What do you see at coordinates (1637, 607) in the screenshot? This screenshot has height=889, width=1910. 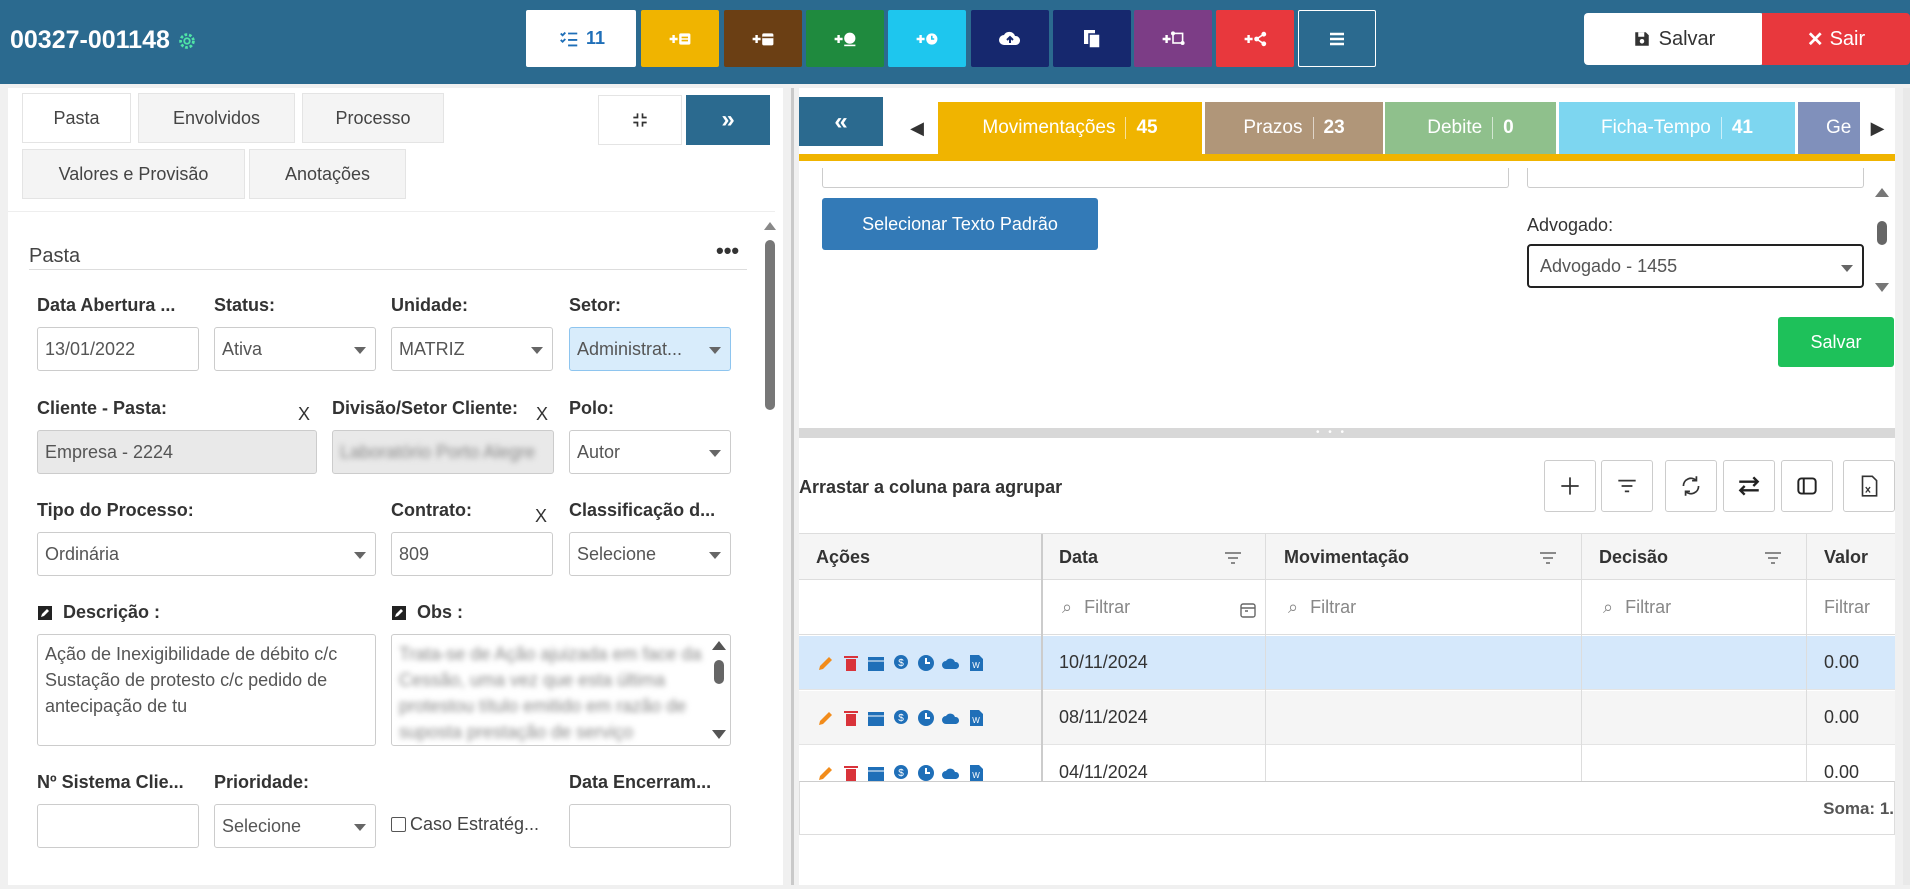 I see `filter-decisao: ⌕ Filtrar` at bounding box center [1637, 607].